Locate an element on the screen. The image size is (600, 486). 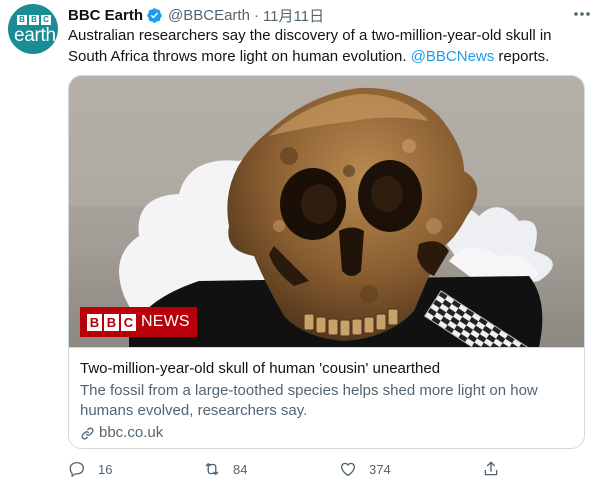
bbc-news-logo: B B C NEWS is located at coordinates (138, 322).